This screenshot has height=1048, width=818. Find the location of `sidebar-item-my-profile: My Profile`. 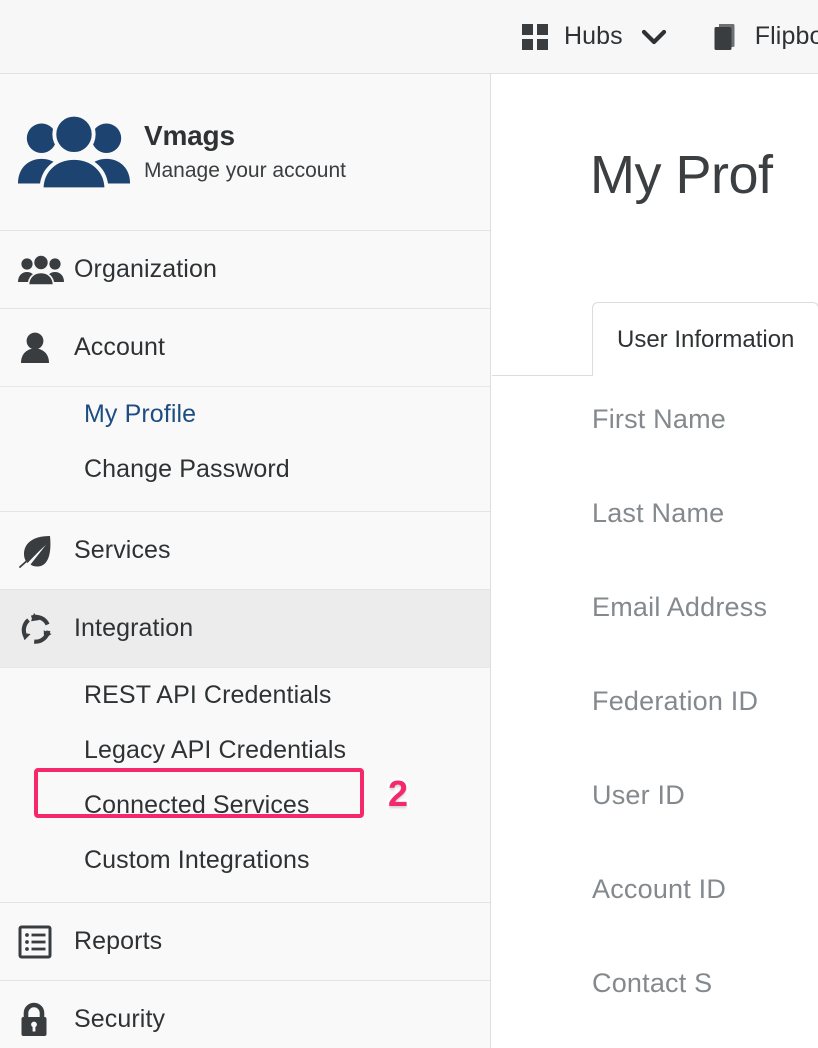

sidebar-item-my-profile: My Profile is located at coordinates (245, 414).